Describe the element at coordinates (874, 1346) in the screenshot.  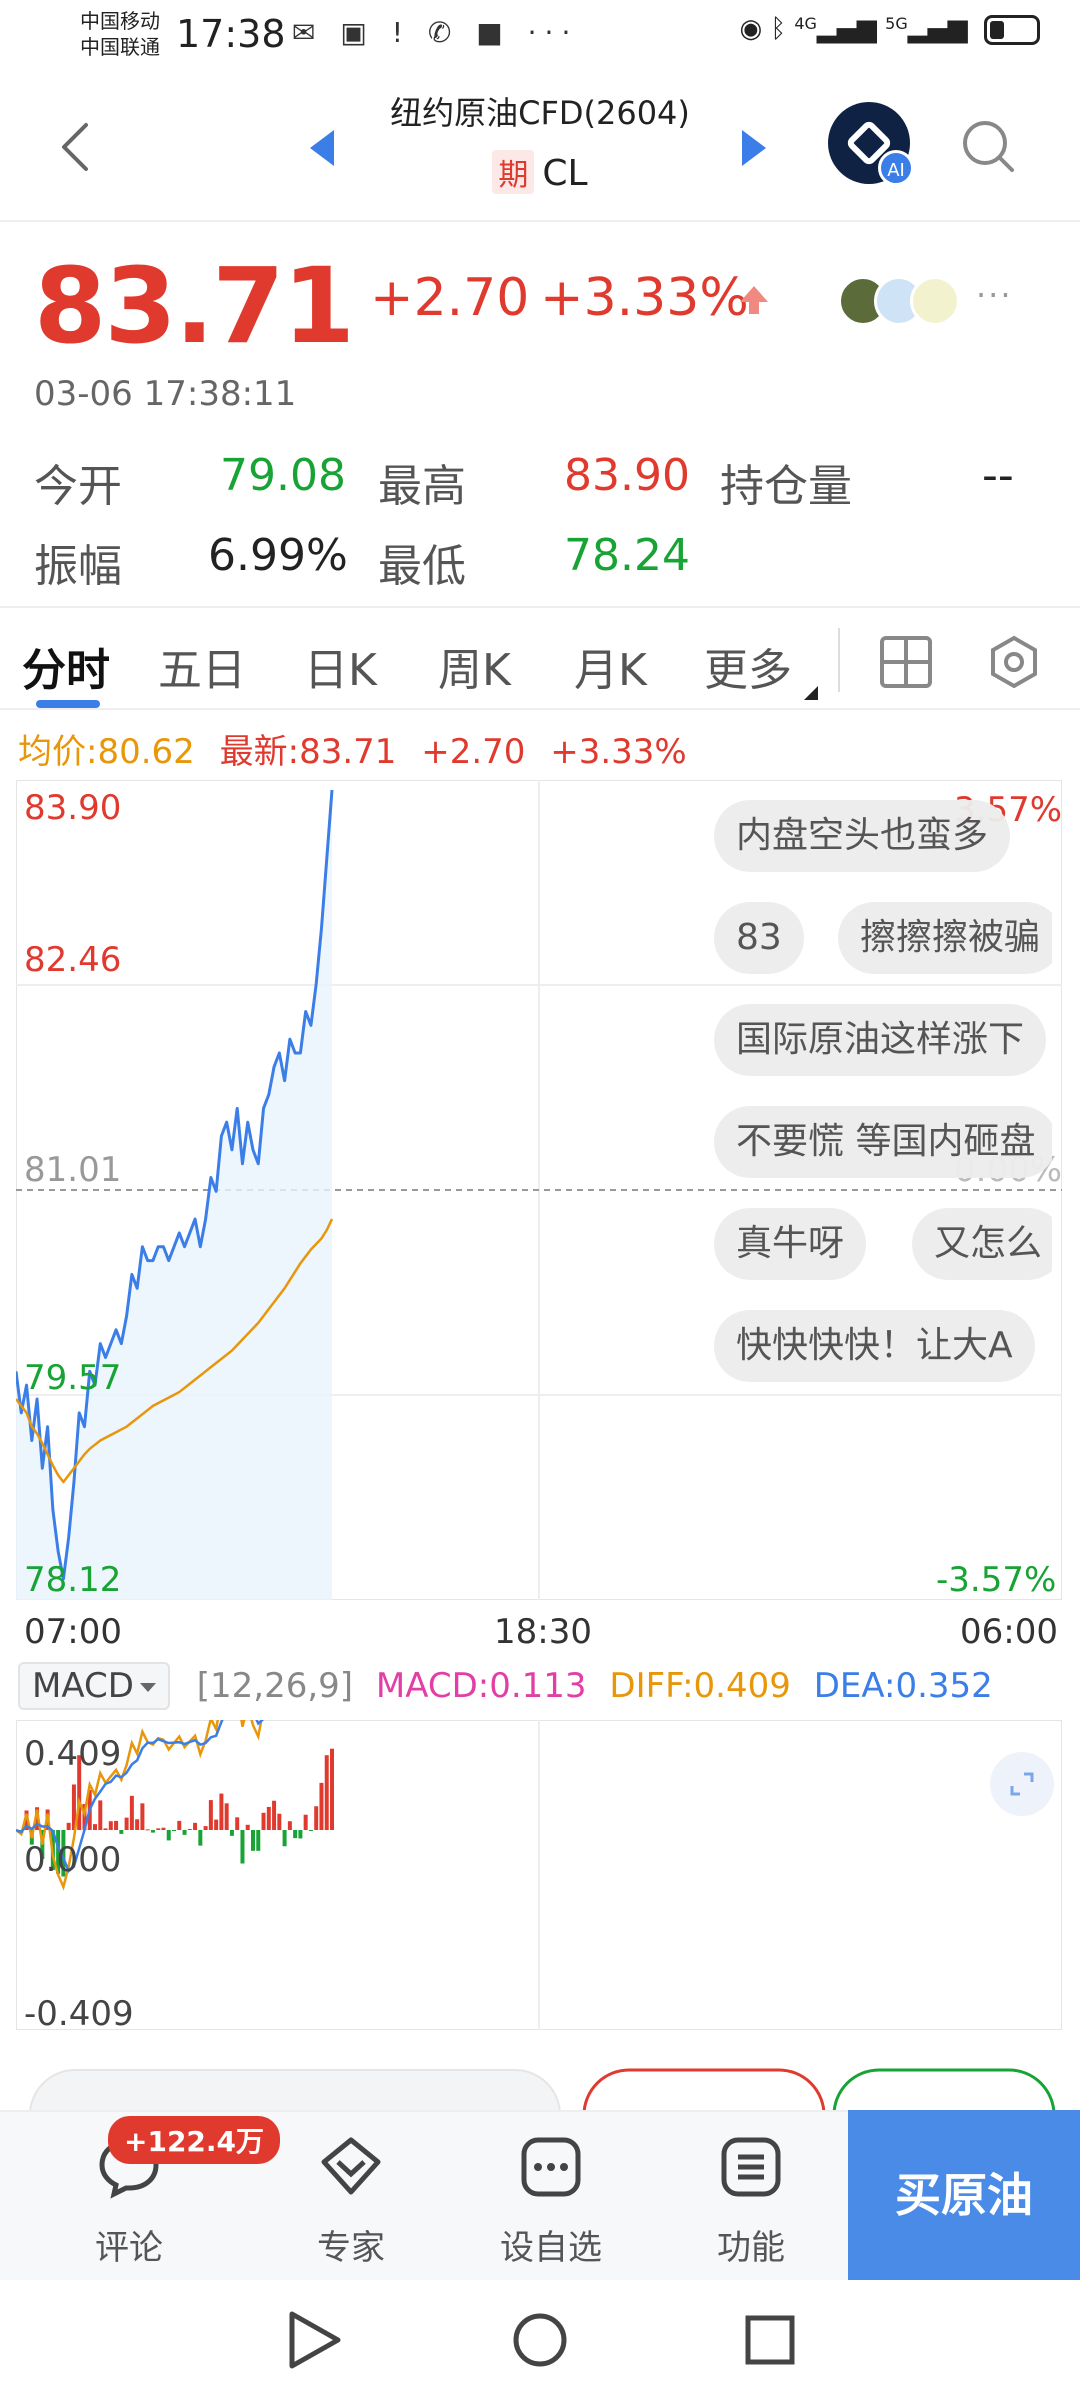
I see `comment-bubble: 快快快快！让大A` at that location.